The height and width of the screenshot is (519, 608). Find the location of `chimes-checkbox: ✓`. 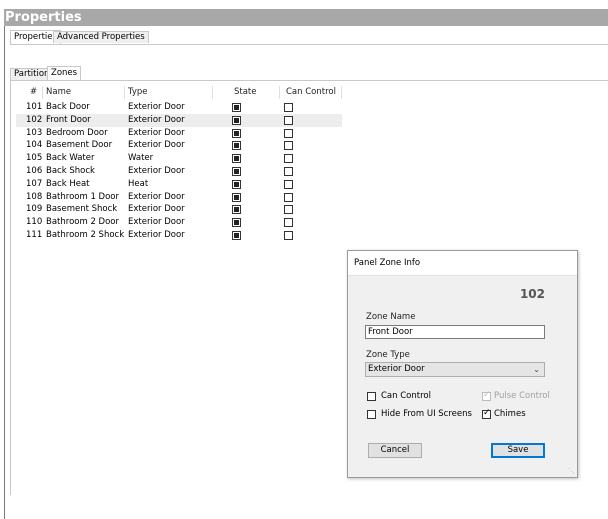

chimes-checkbox: ✓ is located at coordinates (486, 413).